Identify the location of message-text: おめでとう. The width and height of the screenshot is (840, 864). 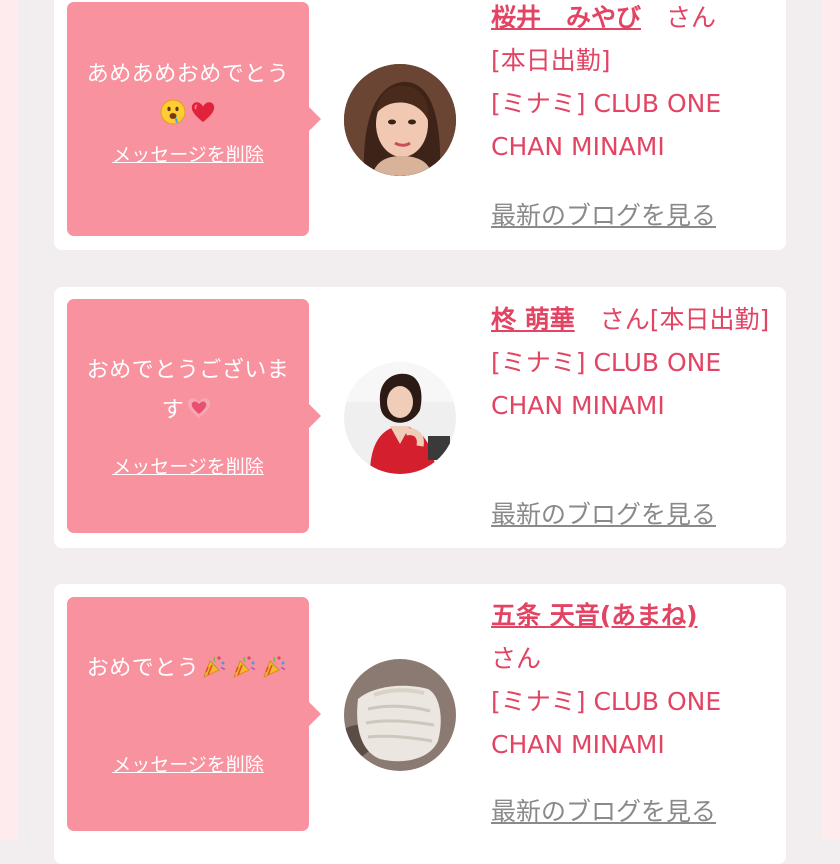
(188, 669).